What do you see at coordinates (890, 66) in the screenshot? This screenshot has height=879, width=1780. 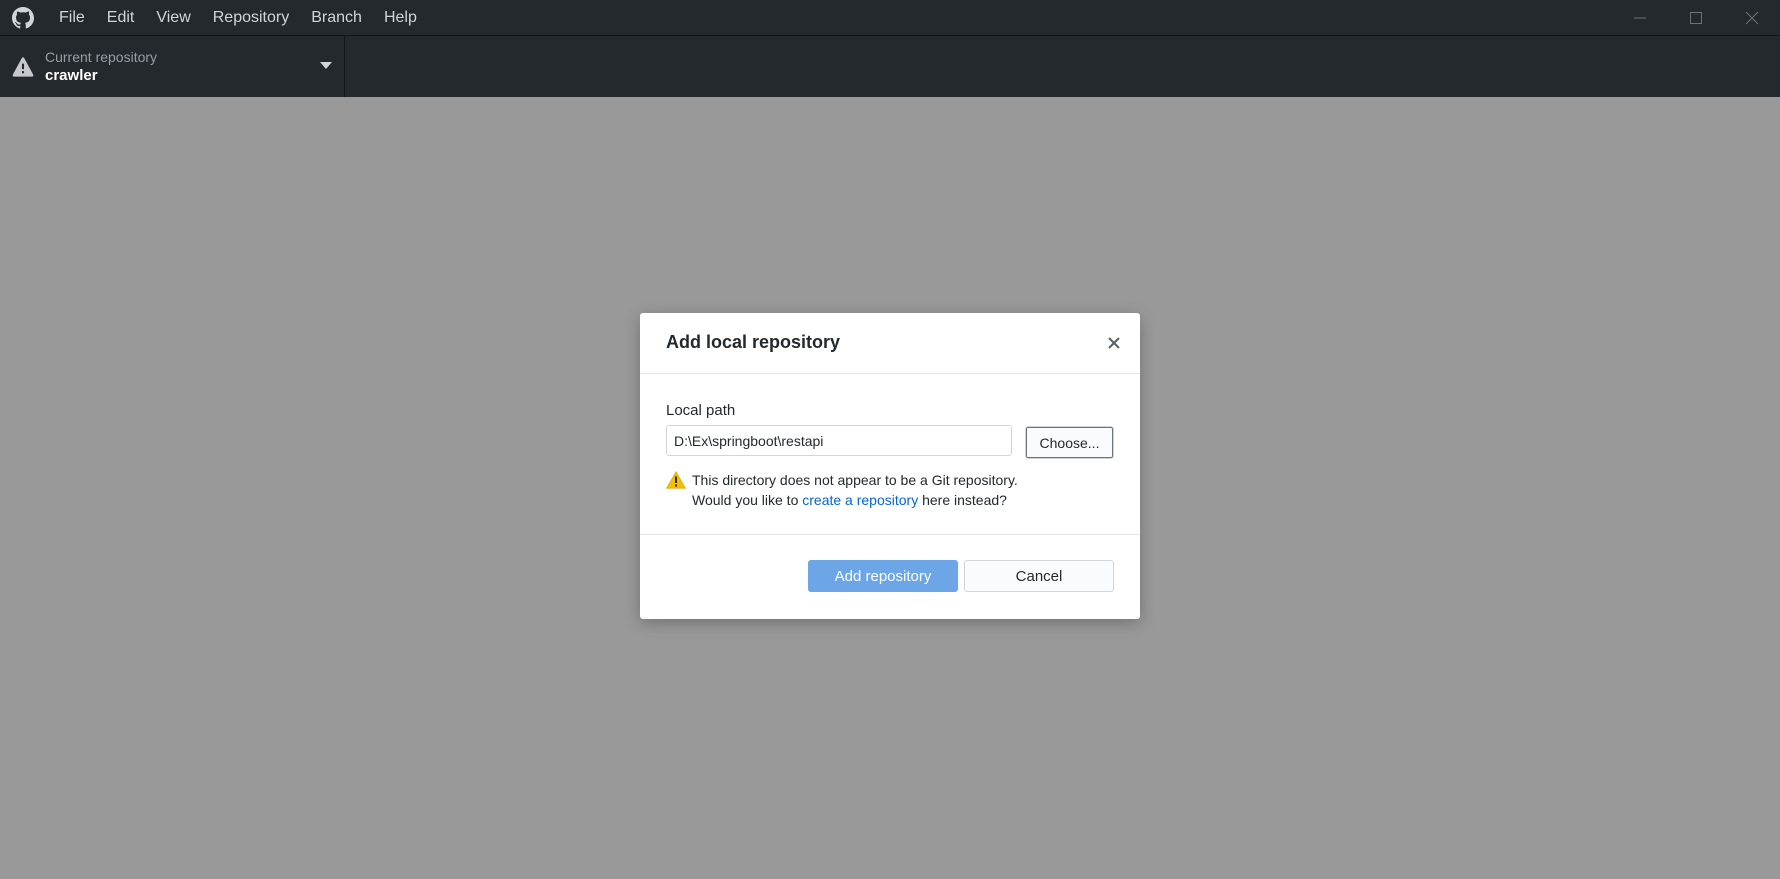 I see `toolbar: Current repository crawler` at bounding box center [890, 66].